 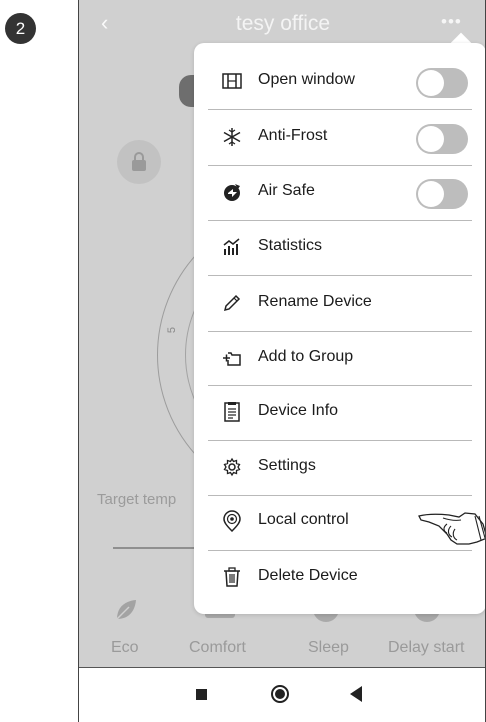 I want to click on menu-item-open-window: Open window, so click(x=339, y=81).